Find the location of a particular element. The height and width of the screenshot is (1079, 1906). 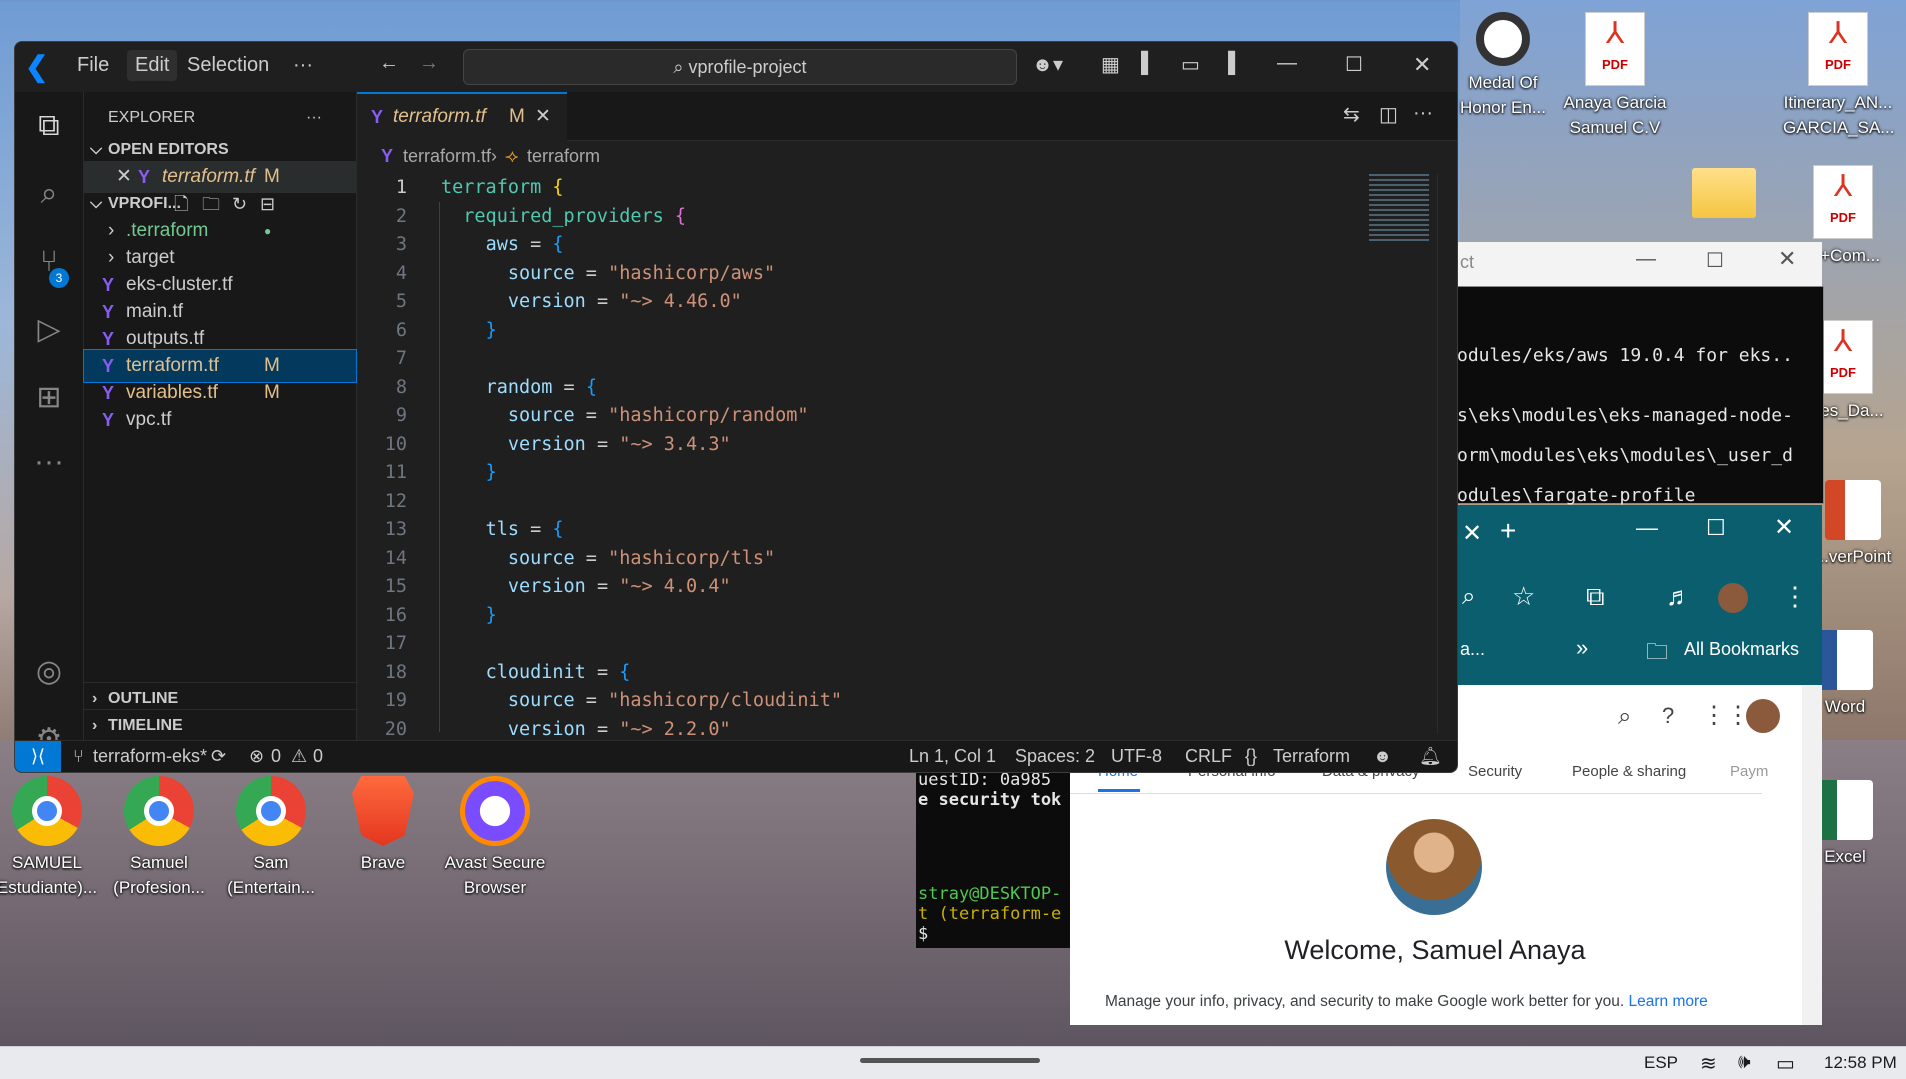

toggle-sidebar-icon: ▌ is located at coordinates (1148, 63).